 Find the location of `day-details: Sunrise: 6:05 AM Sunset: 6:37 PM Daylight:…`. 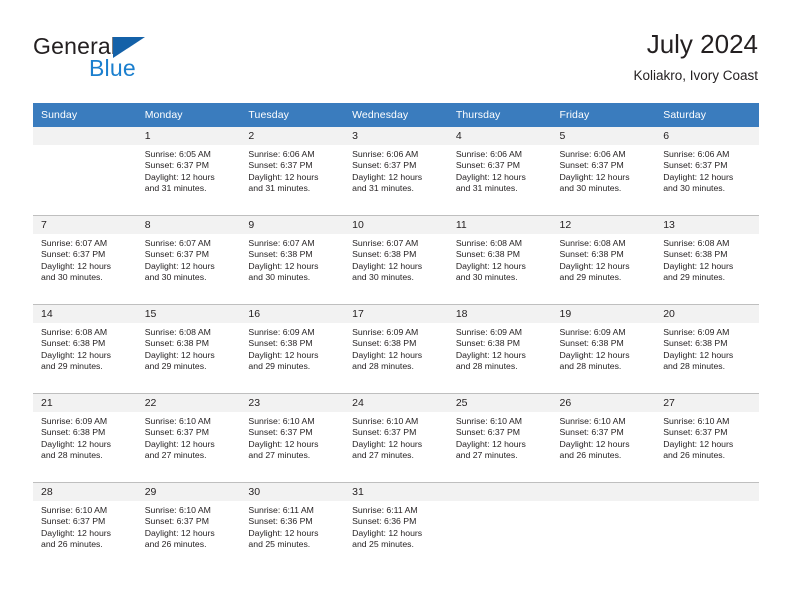

day-details: Sunrise: 6:05 AM Sunset: 6:37 PM Daylight:… is located at coordinates (189, 170).